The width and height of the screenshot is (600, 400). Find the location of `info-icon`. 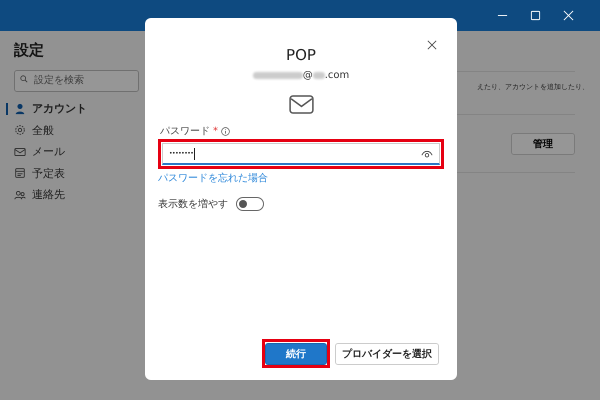

info-icon is located at coordinates (225, 131).